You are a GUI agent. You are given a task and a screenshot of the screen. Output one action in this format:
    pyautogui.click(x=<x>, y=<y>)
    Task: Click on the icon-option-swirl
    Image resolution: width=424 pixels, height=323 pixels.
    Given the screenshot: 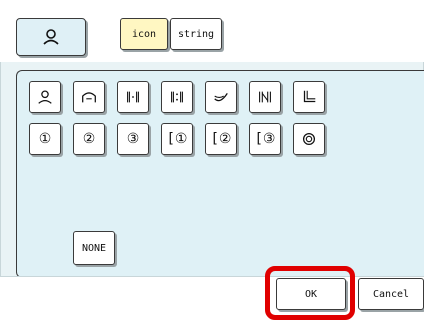 What is the action you would take?
    pyautogui.click(x=309, y=139)
    